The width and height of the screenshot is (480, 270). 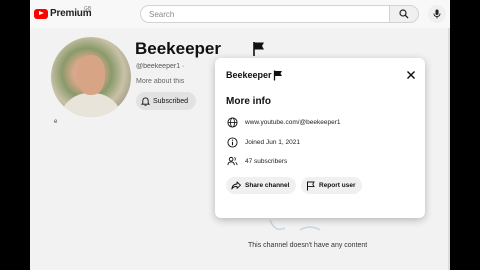 What do you see at coordinates (308, 245) in the screenshot?
I see `empty-content-message: This channel doesn't have any content` at bounding box center [308, 245].